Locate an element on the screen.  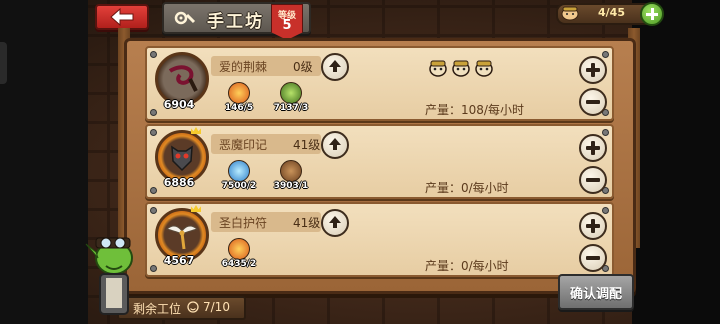
title-plank: 手工坊 等级 5 is located at coordinates (236, 21).